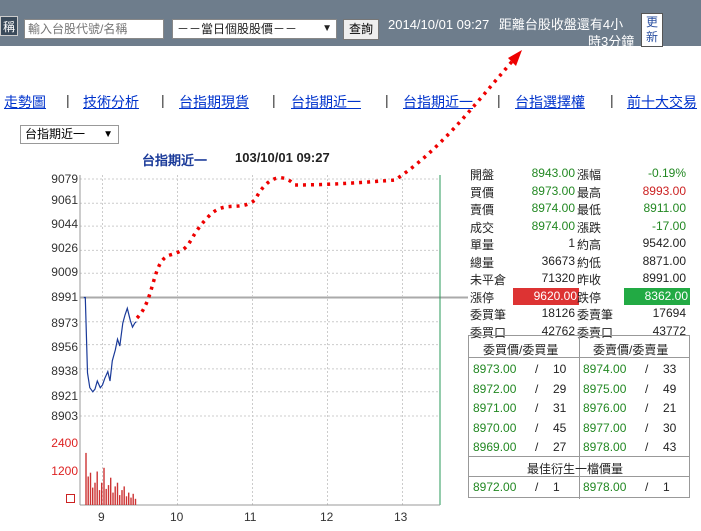 Image resolution: width=701 pixels, height=531 pixels. What do you see at coordinates (578, 279) in the screenshot?
I see `quote-row: 未平倉 71320 昨收 8991.00` at bounding box center [578, 279].